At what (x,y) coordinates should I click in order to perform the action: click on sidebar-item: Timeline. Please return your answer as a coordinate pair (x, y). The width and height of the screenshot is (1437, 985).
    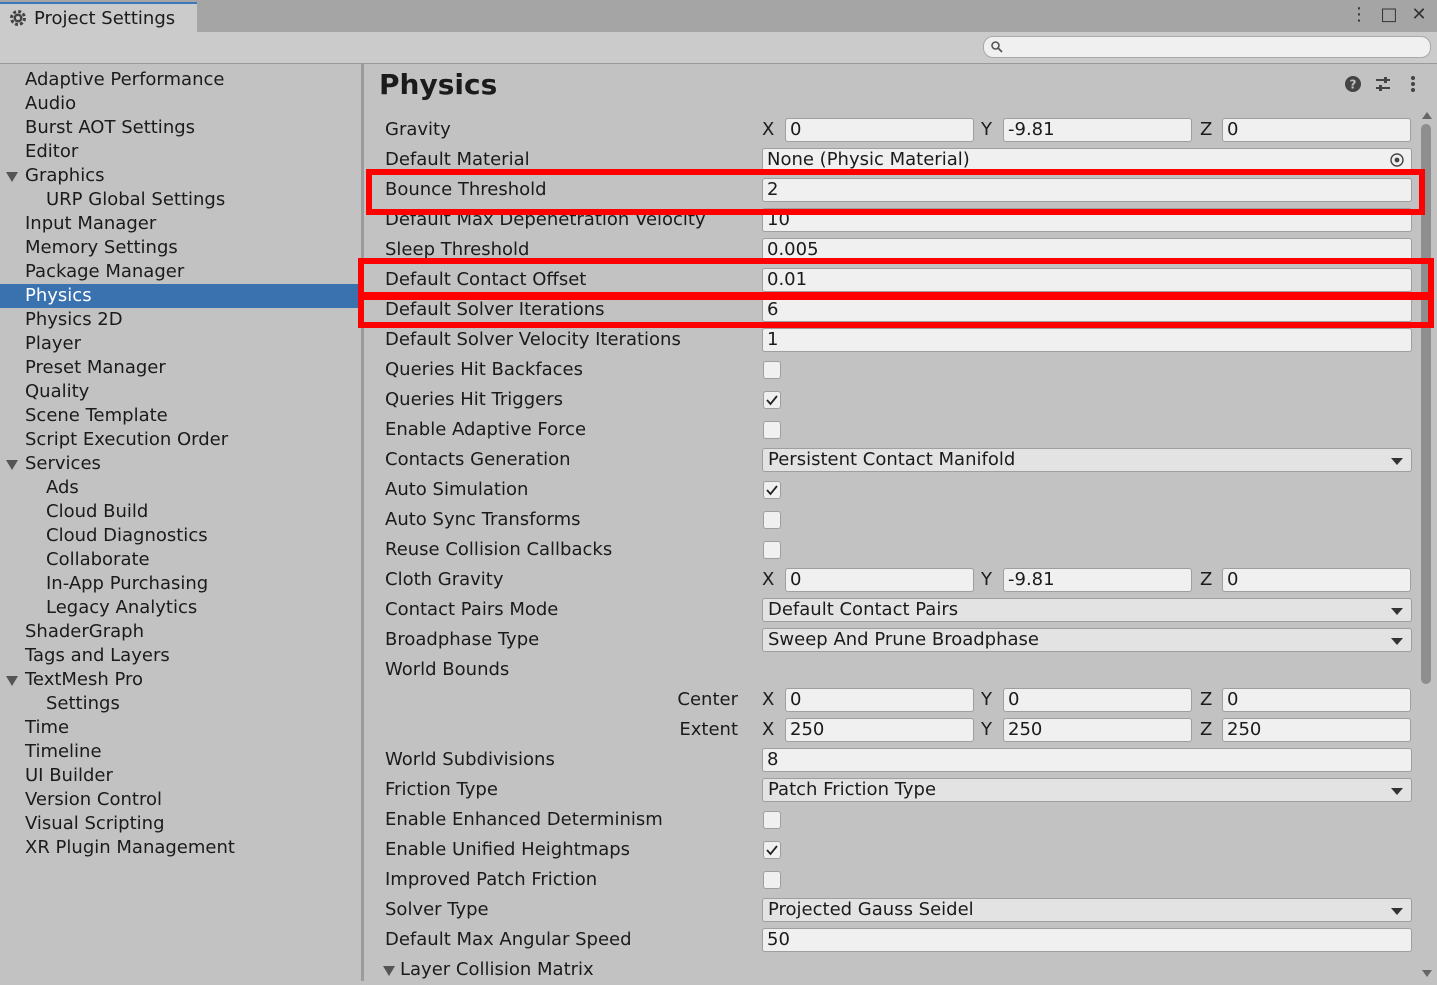
    Looking at the image, I should click on (179, 752).